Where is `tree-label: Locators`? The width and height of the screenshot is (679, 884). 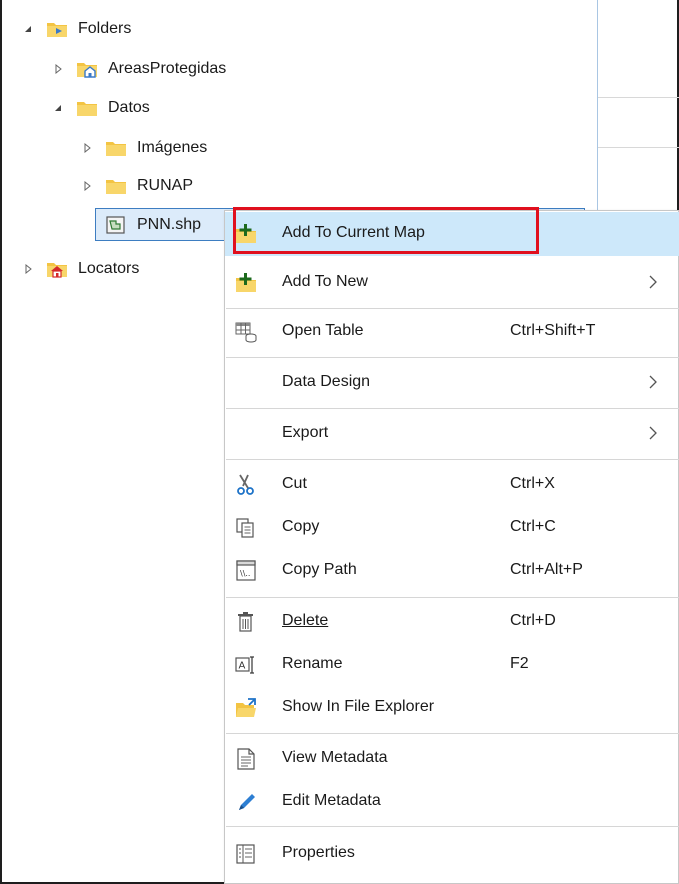 tree-label: Locators is located at coordinates (109, 268).